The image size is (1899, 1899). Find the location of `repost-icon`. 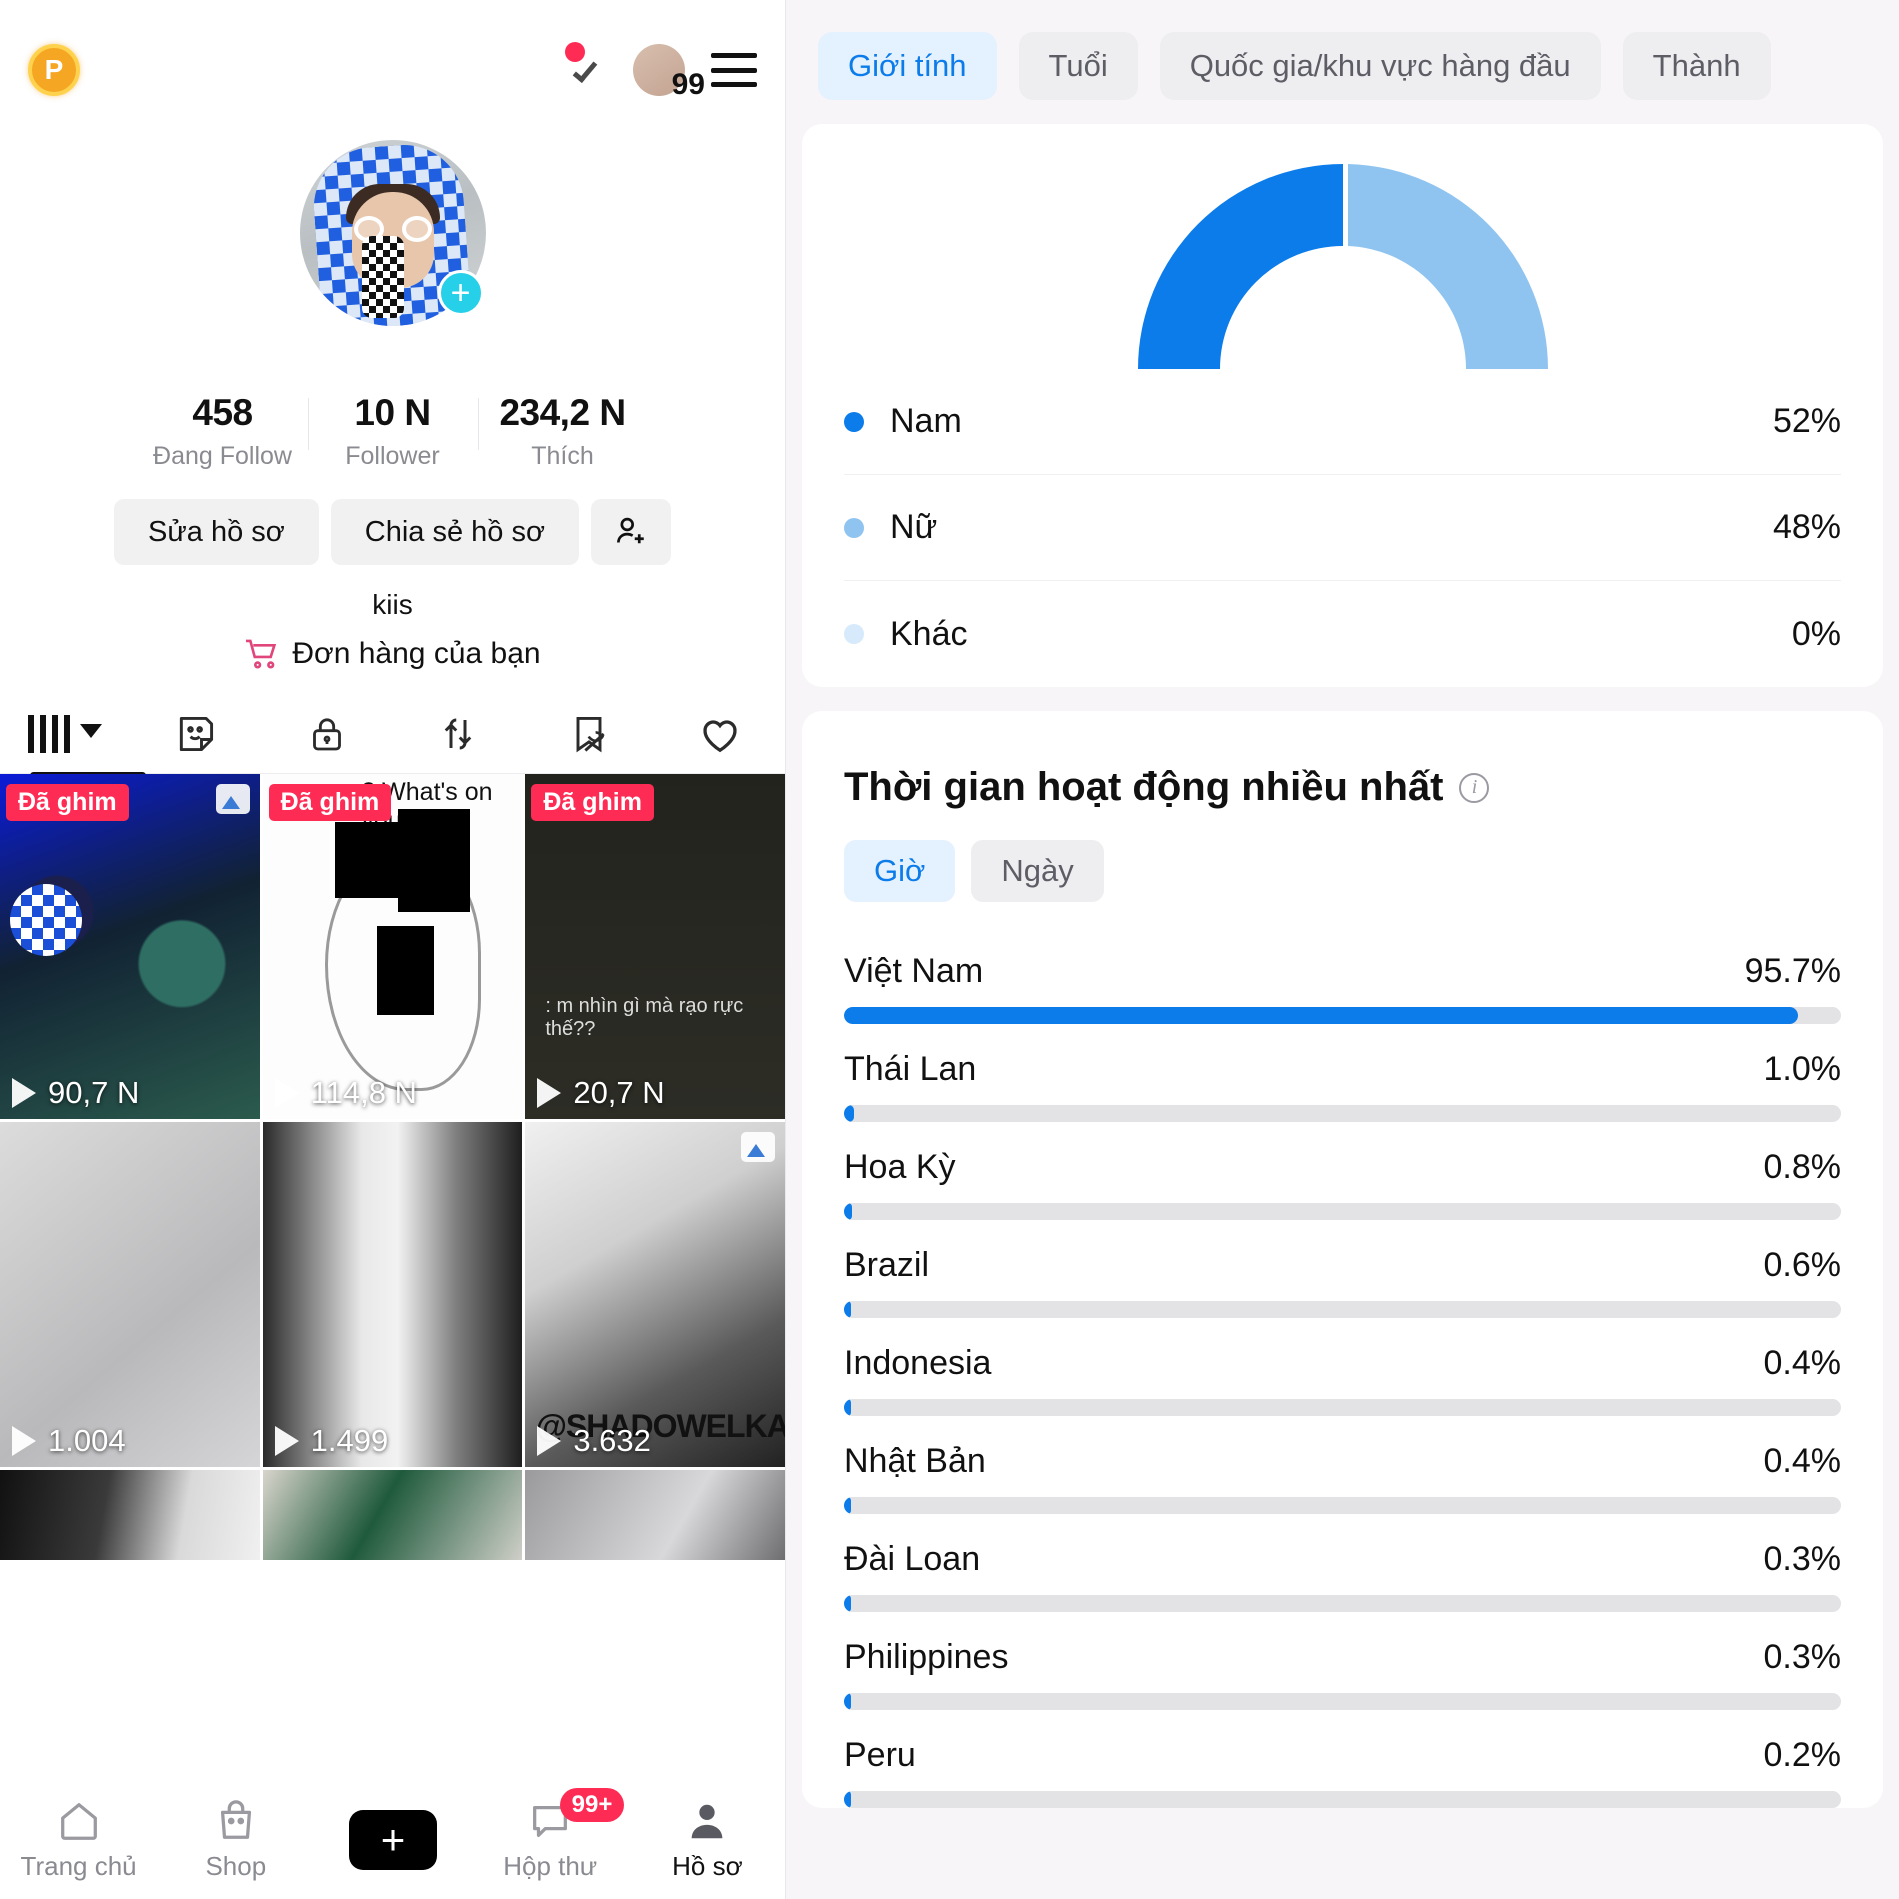

repost-icon is located at coordinates (458, 734).